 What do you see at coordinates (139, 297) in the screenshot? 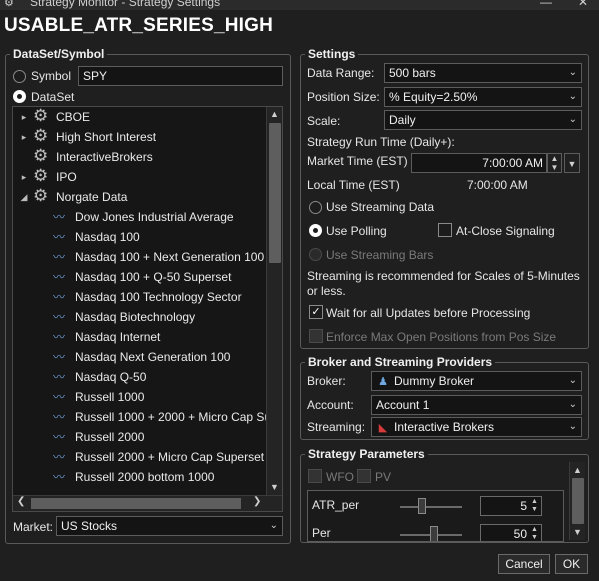
I see `tree-item: 〰 Nasdaq 100 Technology Sector` at bounding box center [139, 297].